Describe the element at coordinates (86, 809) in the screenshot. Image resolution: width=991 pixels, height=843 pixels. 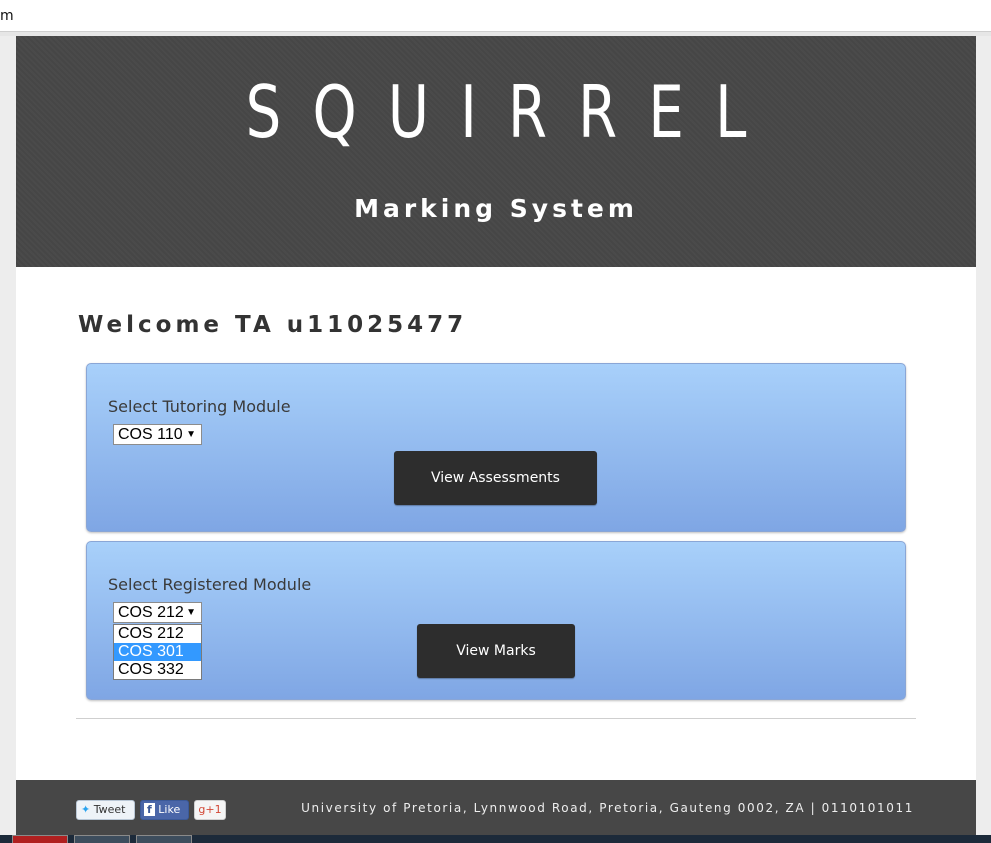
I see `twitter-bird-icon: ✦` at that location.